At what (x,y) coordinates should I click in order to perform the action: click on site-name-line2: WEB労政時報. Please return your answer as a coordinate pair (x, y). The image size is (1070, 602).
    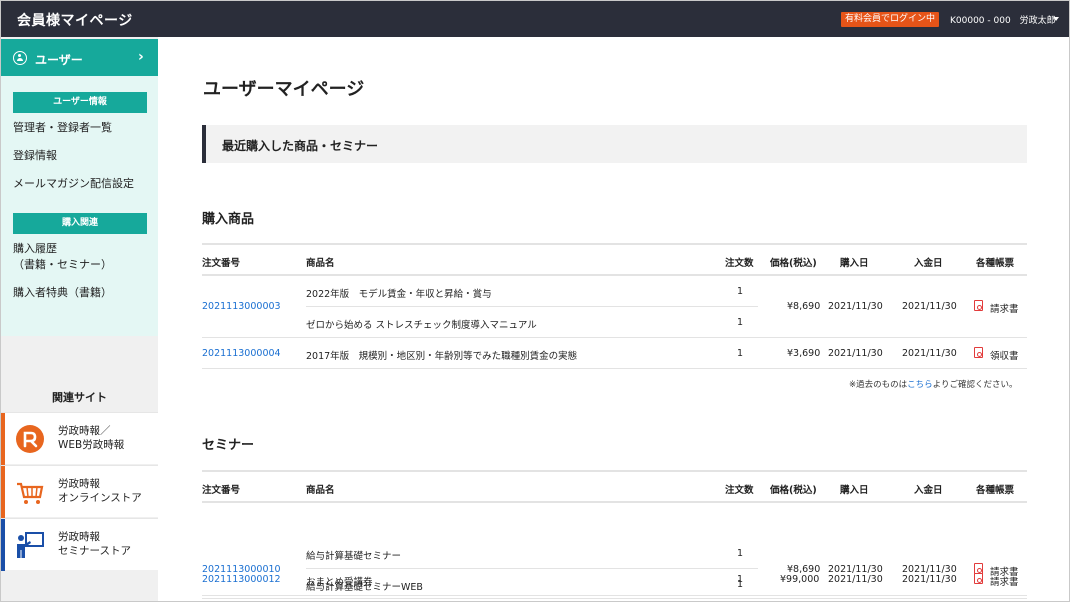
    Looking at the image, I should click on (91, 445).